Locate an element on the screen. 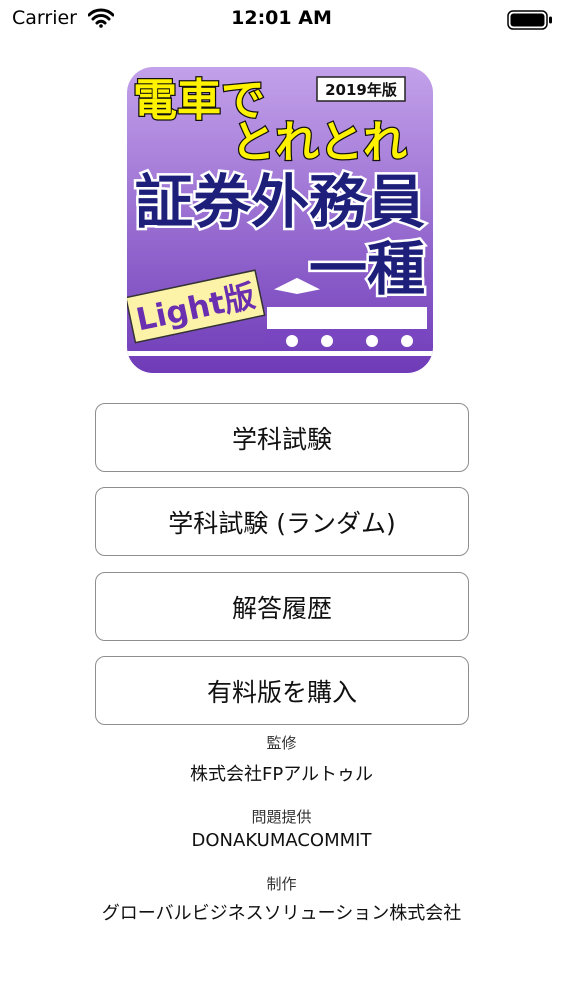 The width and height of the screenshot is (563, 1000). question-provider-value: DONAKUMACOMMIT is located at coordinates (281, 840).